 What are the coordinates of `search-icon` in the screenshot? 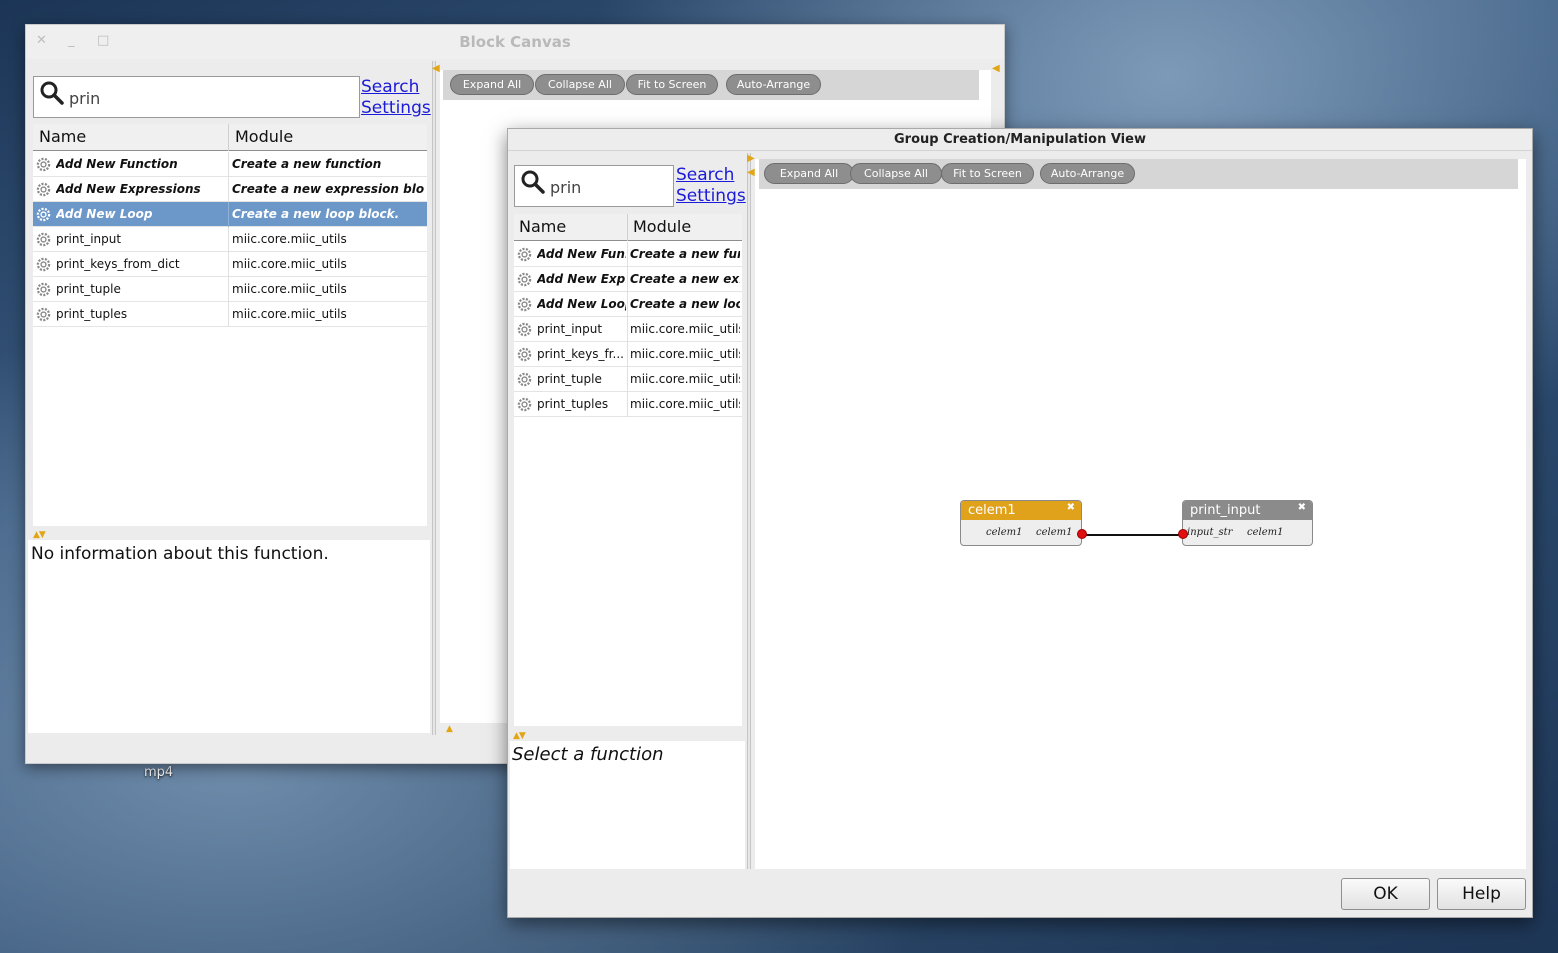 It's located at (52, 93).